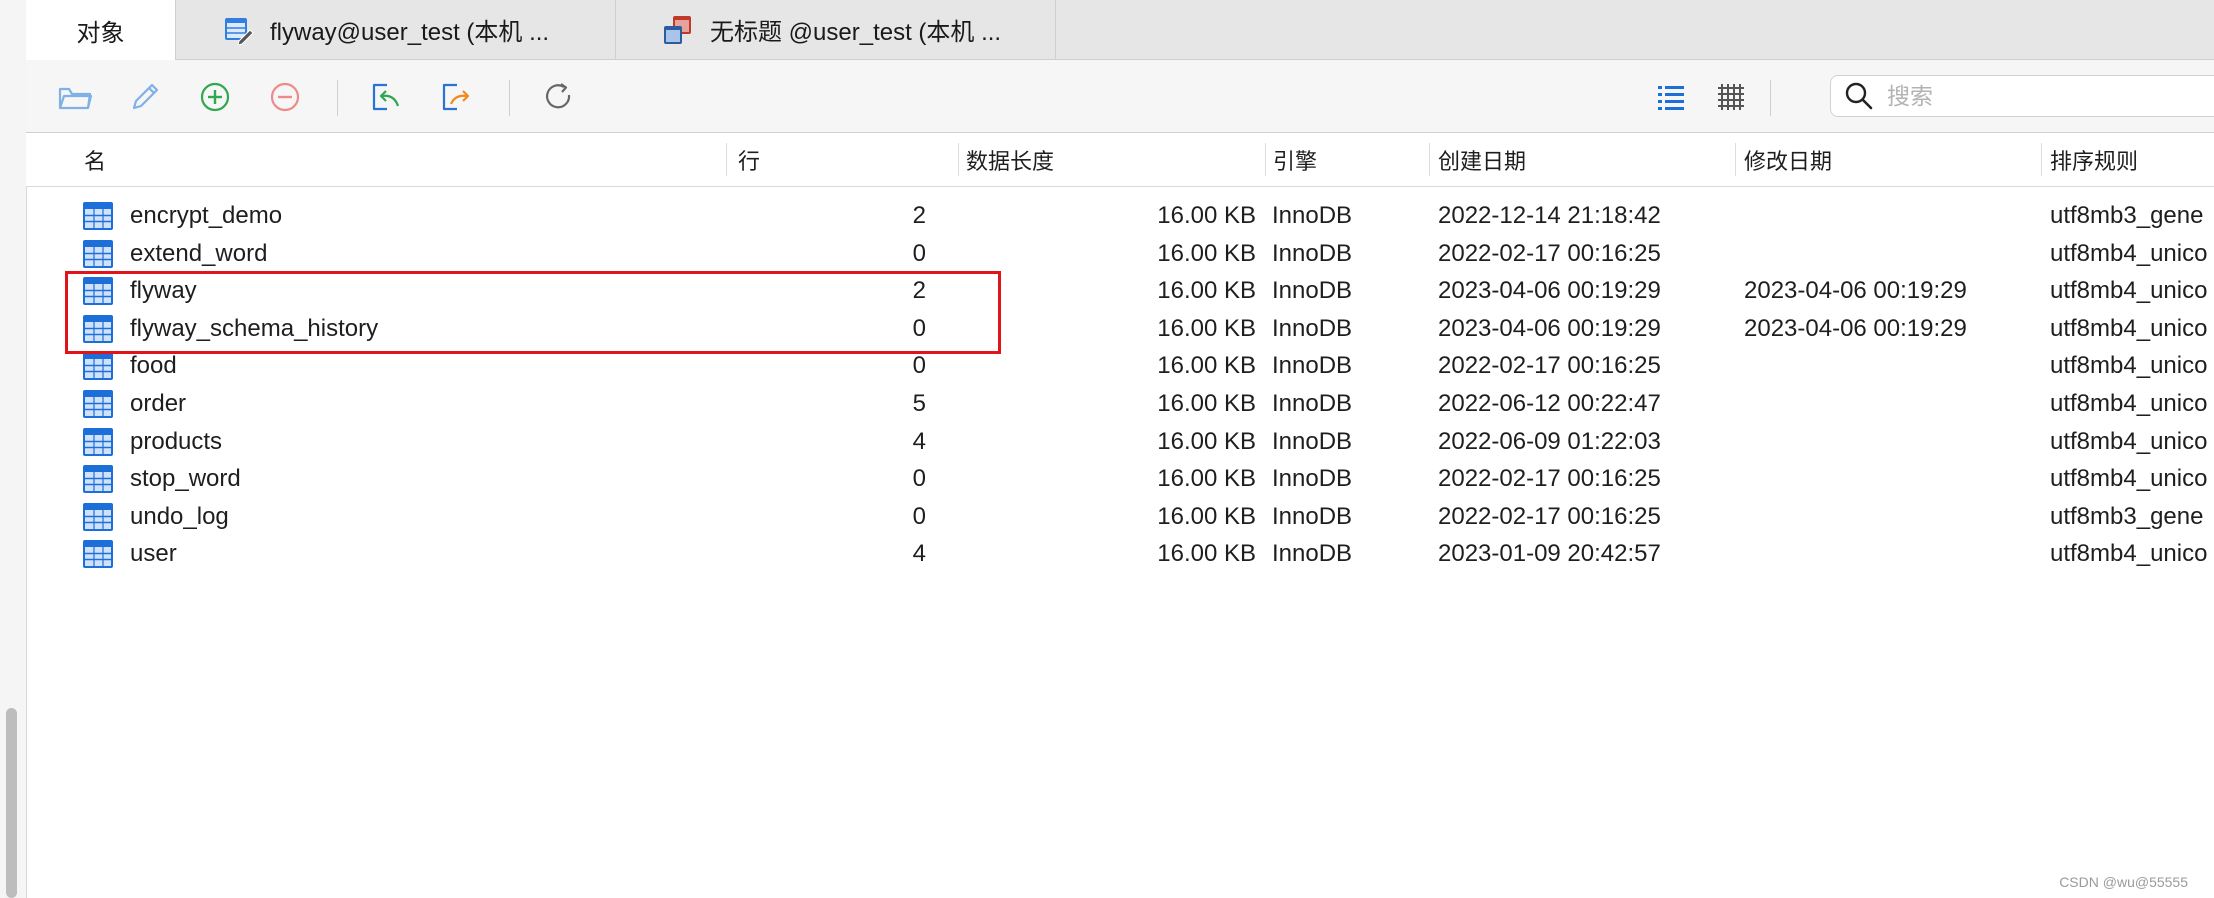 This screenshot has width=2214, height=898. I want to click on list-view-button, so click(1671, 97).